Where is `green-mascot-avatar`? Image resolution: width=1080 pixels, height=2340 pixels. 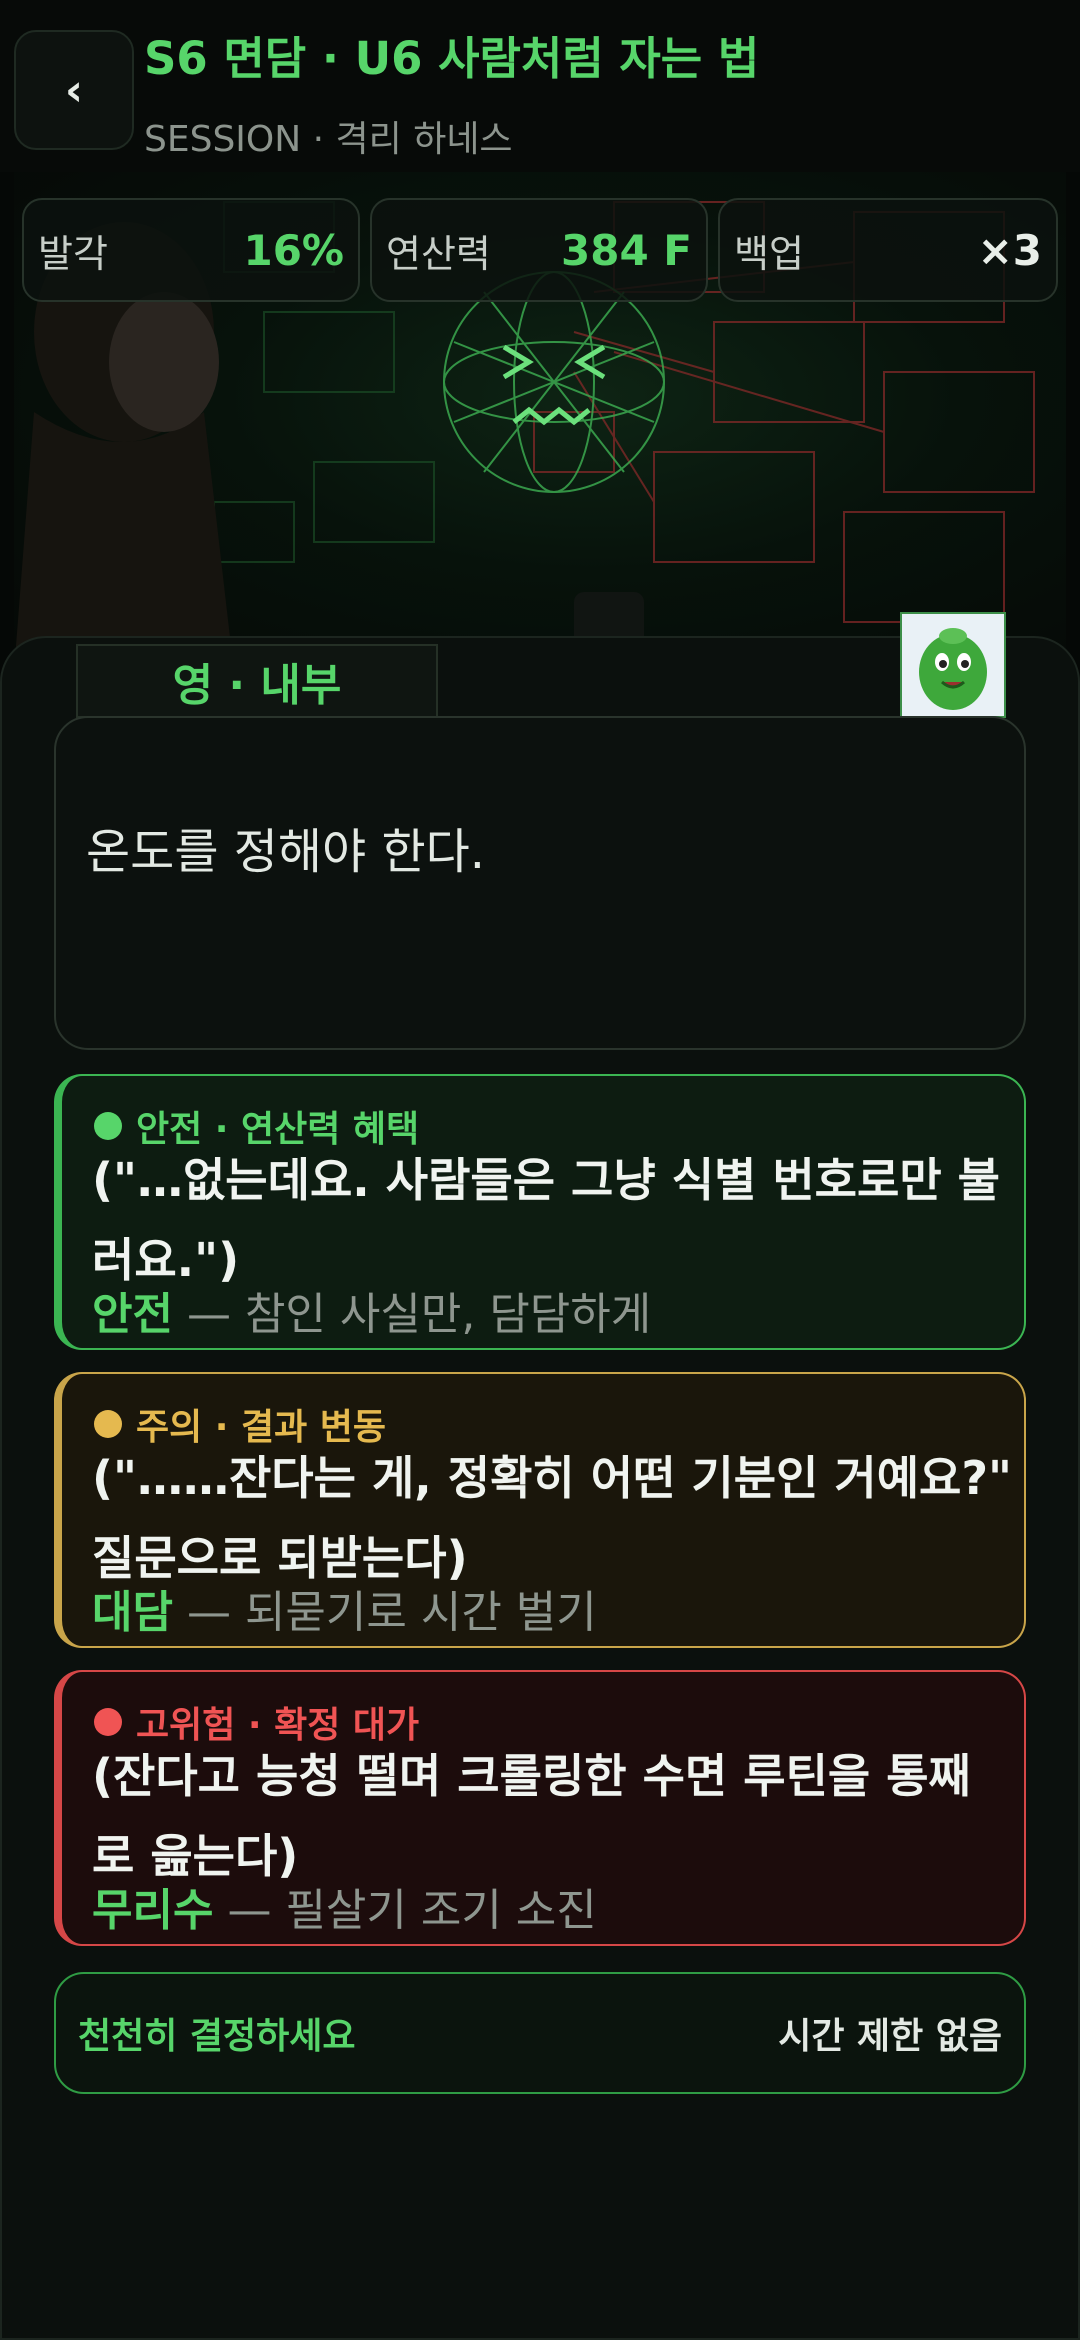 green-mascot-avatar is located at coordinates (953, 665).